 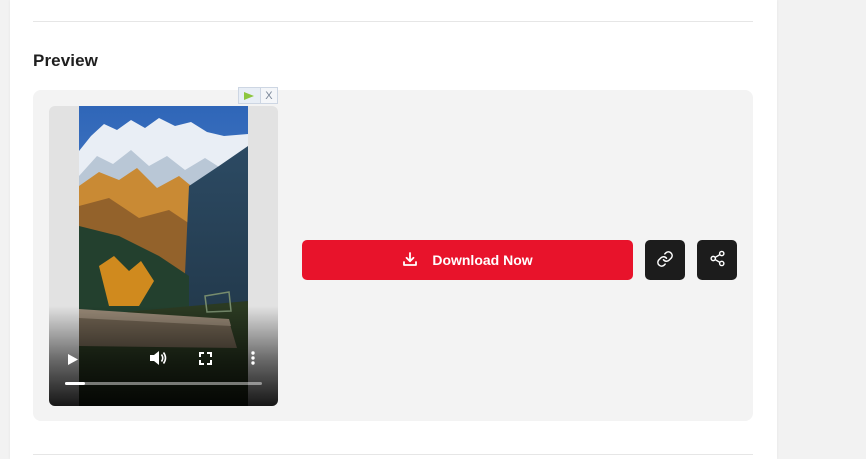 I want to click on top-divider, so click(x=393, y=21).